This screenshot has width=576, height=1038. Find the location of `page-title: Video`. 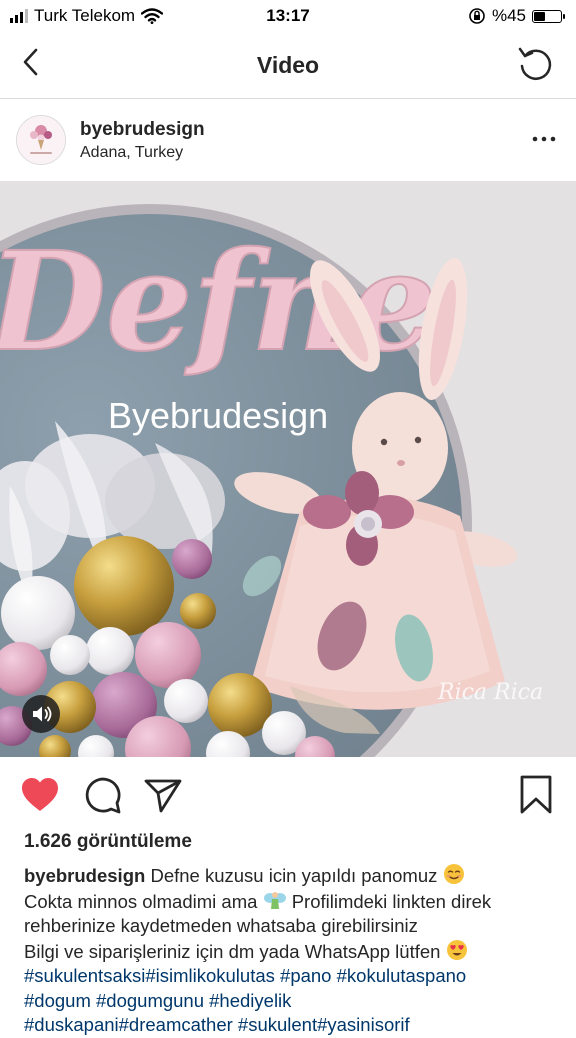

page-title: Video is located at coordinates (288, 65).